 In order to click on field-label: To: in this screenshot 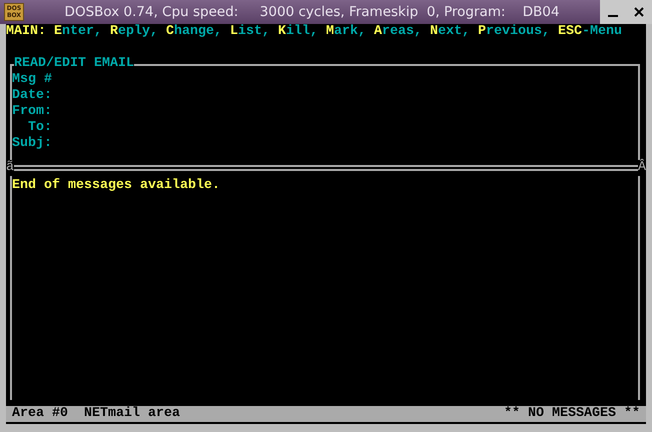, I will do `click(39, 128)`.